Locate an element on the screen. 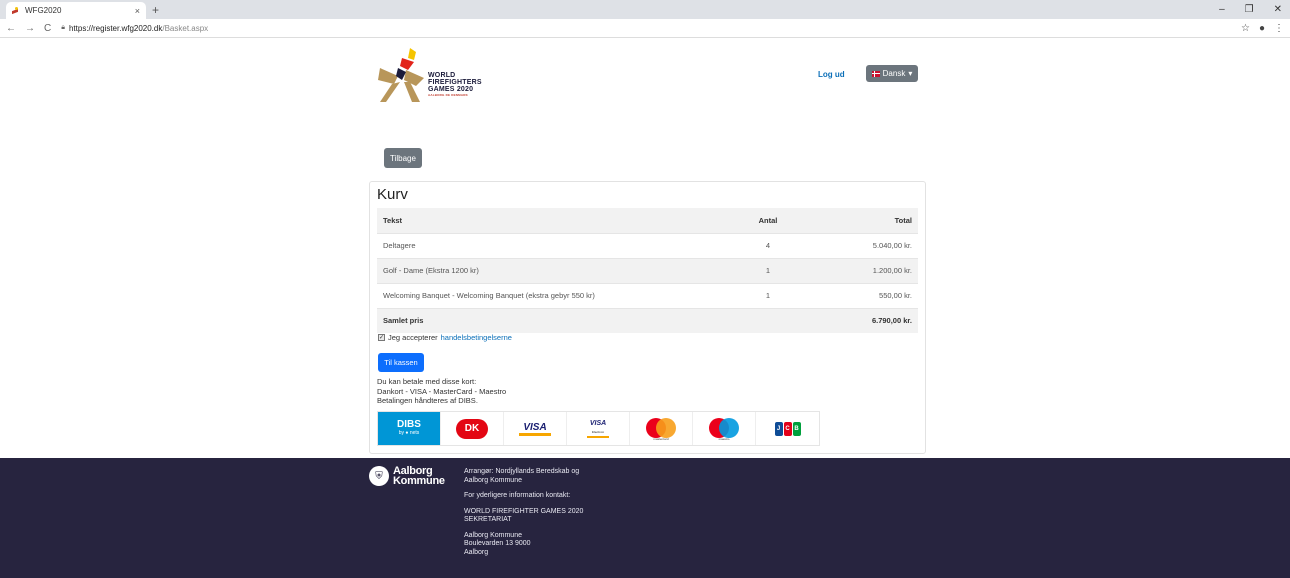 The image size is (1290, 578). language-dropdown: Dansk ▾ is located at coordinates (892, 73).